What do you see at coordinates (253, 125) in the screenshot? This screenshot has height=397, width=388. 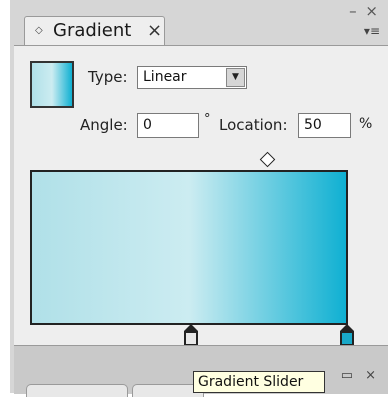 I see `location-label: Location:` at bounding box center [253, 125].